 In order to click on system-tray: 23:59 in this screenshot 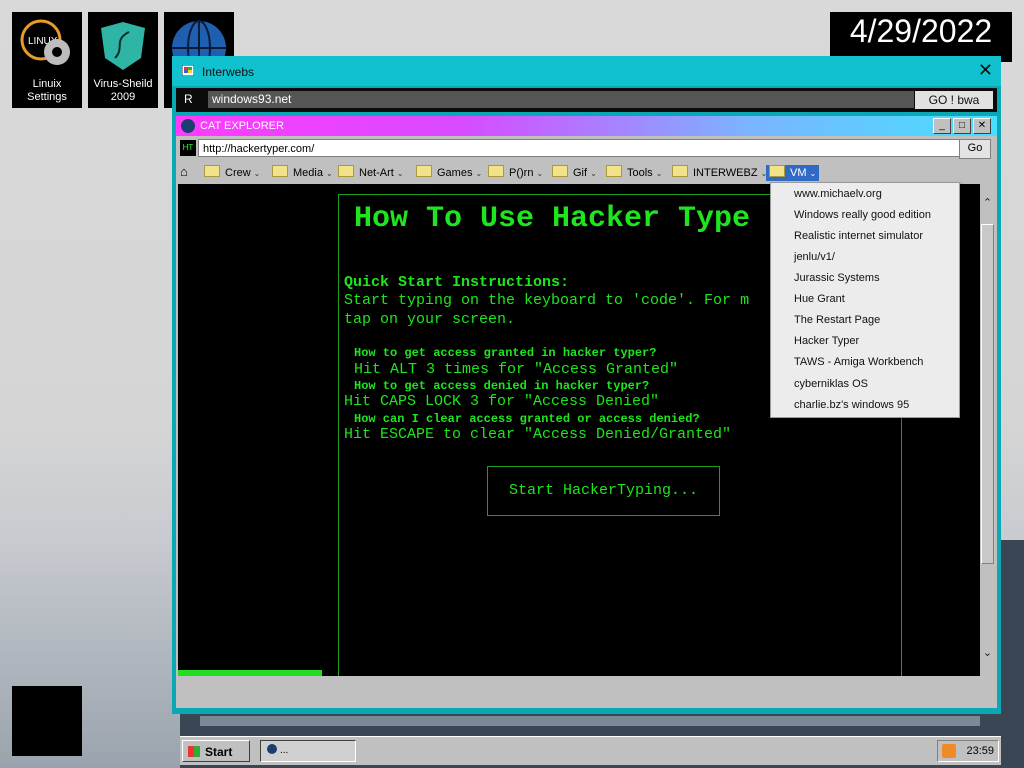, I will do `click(968, 751)`.